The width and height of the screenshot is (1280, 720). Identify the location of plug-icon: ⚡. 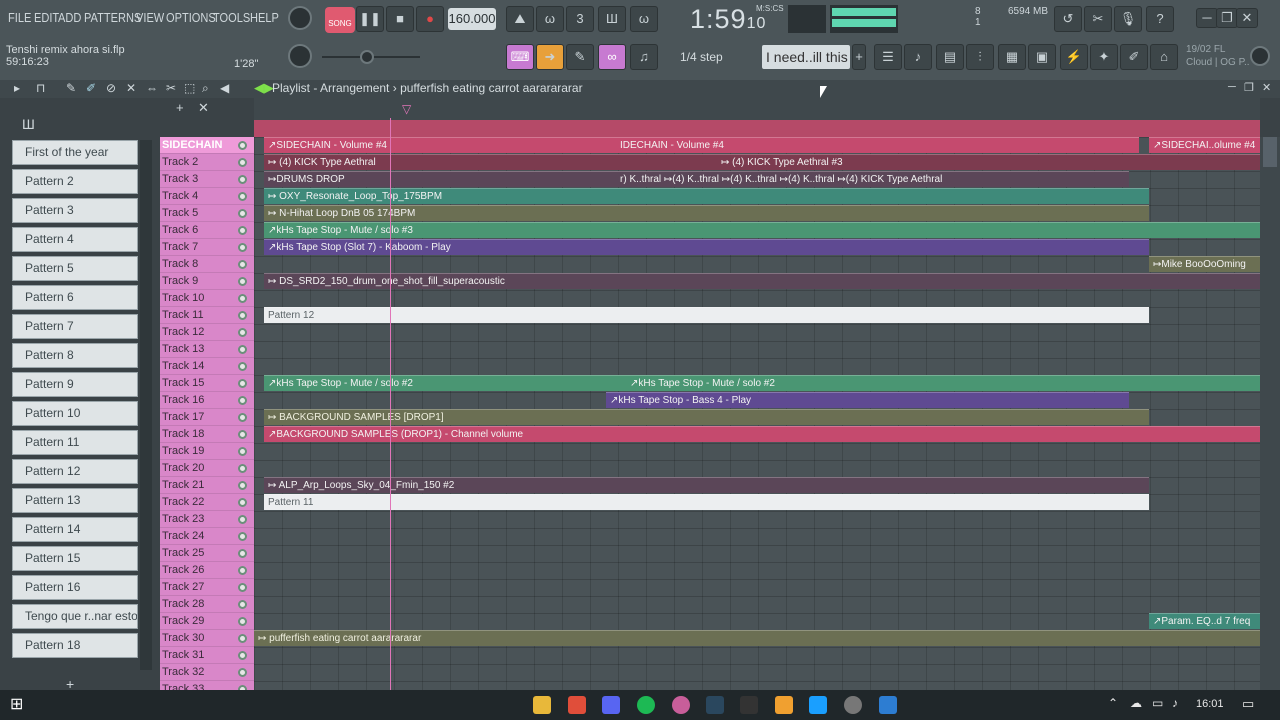
(1074, 57).